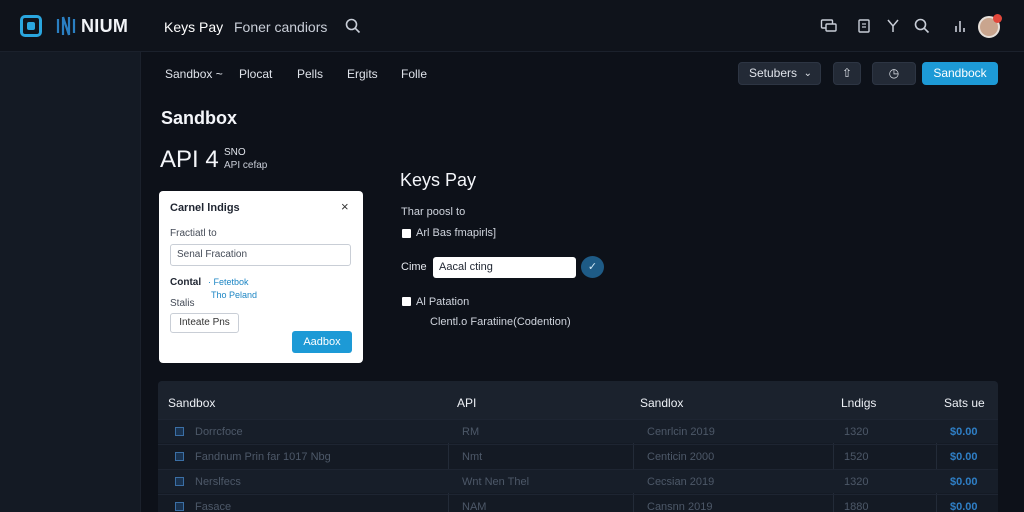 The height and width of the screenshot is (512, 1024). What do you see at coordinates (193, 233) in the screenshot?
I see `card-field1-label: Fractiatl to` at bounding box center [193, 233].